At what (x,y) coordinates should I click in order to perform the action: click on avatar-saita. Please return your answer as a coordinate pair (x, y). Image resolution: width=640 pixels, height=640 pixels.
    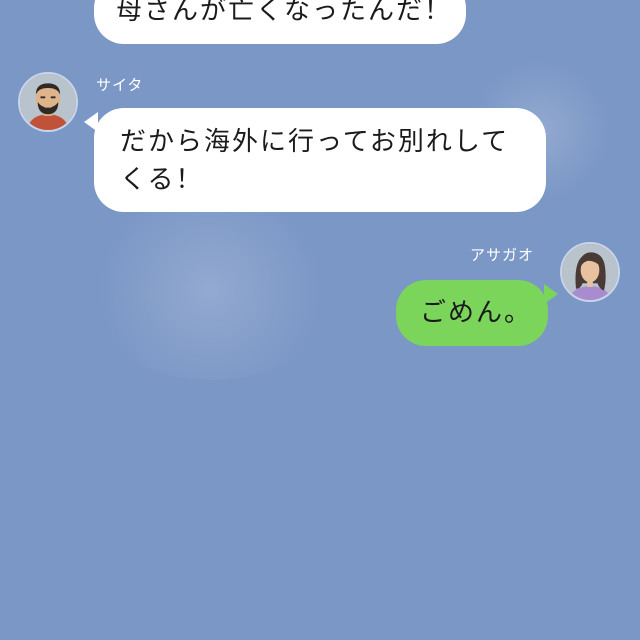
    Looking at the image, I should click on (48, 102).